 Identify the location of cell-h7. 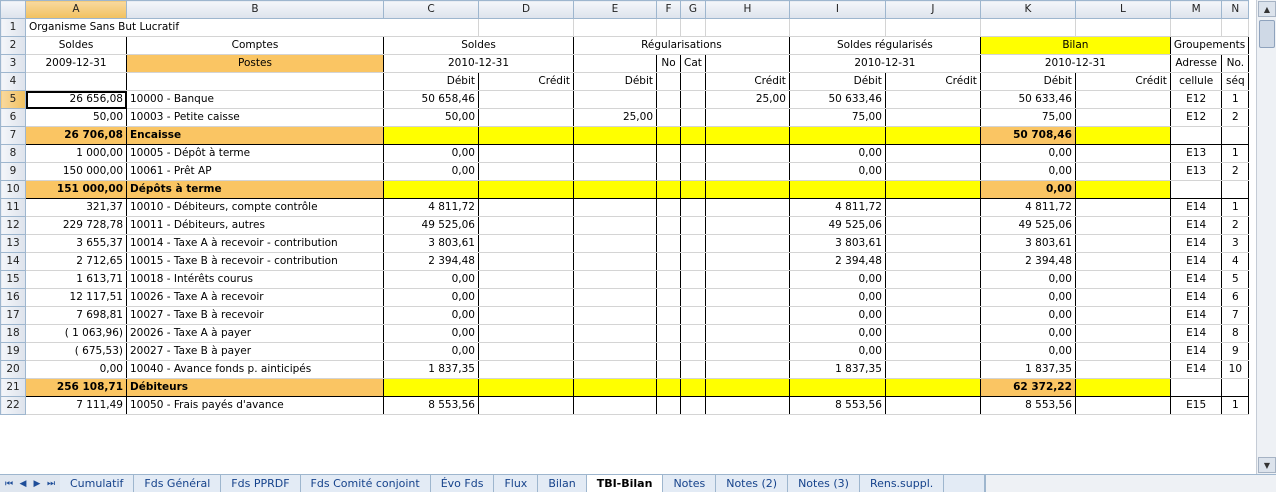
(747, 135).